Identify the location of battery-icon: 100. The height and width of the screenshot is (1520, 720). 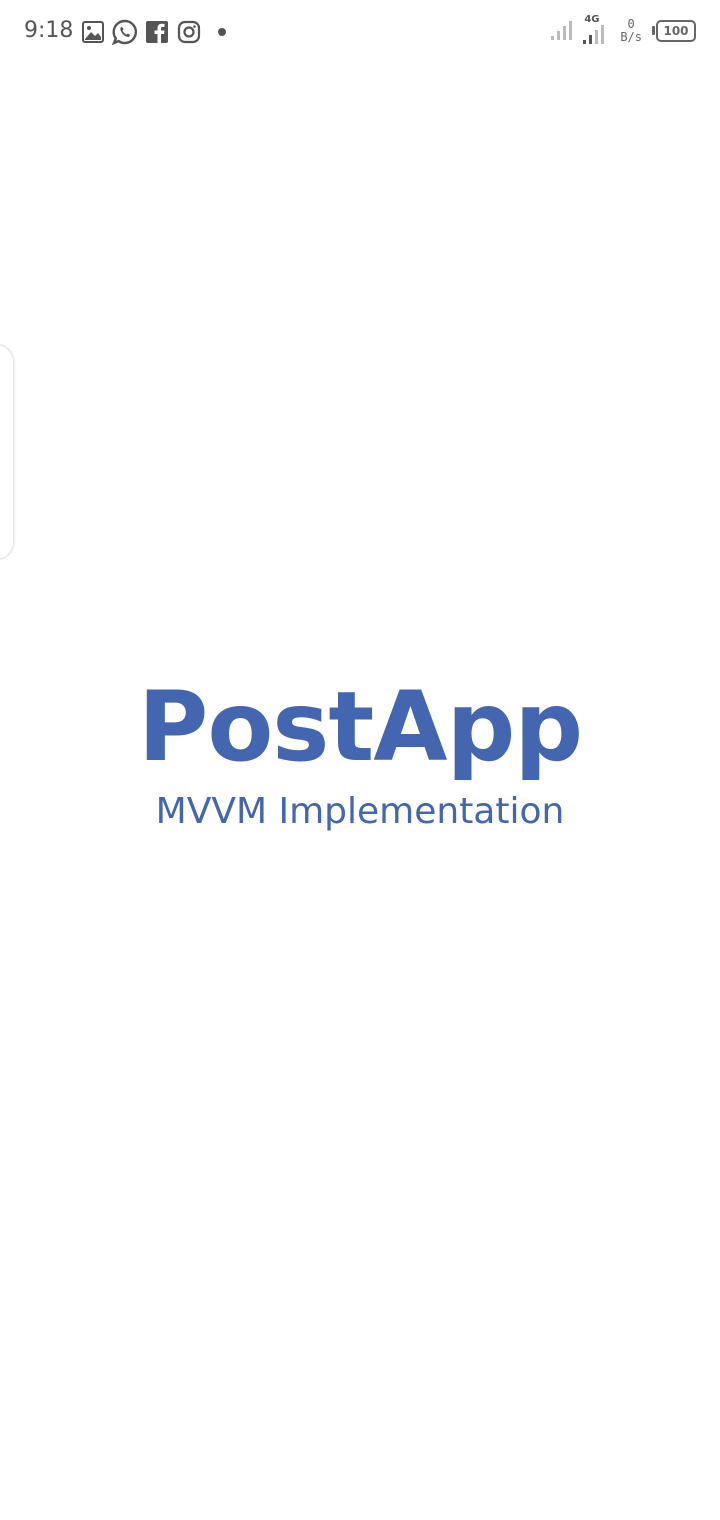
(674, 31).